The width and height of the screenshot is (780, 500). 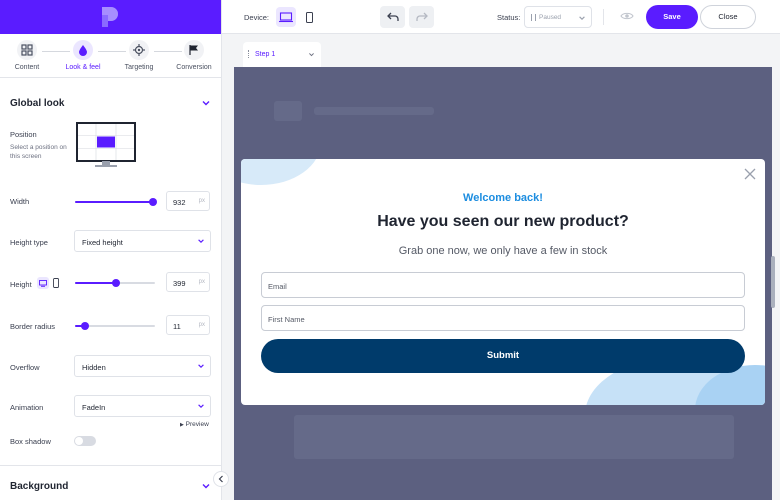 I want to click on logo-icon, so click(x=110, y=17).